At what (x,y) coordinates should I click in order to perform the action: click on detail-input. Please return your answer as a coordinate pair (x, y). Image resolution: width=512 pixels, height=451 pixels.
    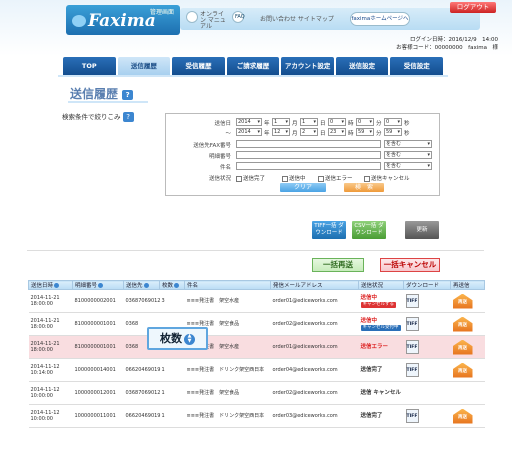
    Looking at the image, I should click on (308, 155).